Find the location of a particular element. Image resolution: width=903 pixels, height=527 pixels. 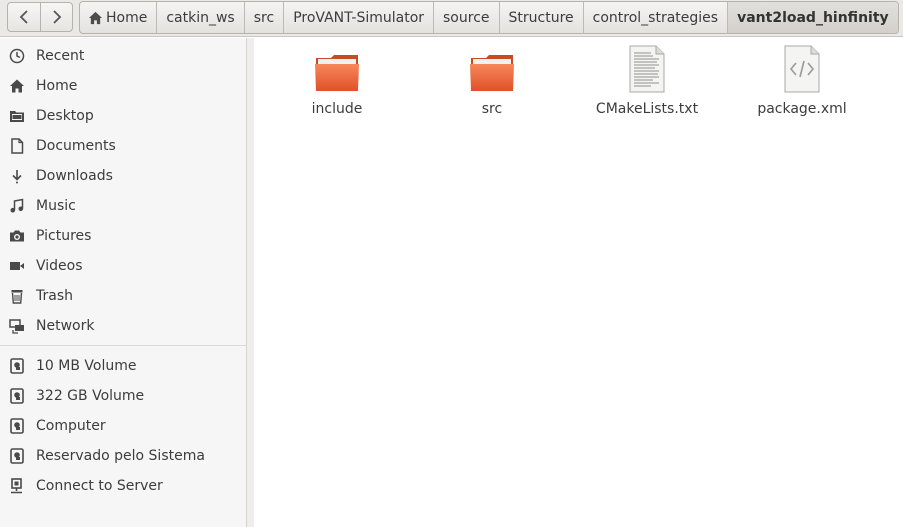

clock-icon is located at coordinates (17, 56).